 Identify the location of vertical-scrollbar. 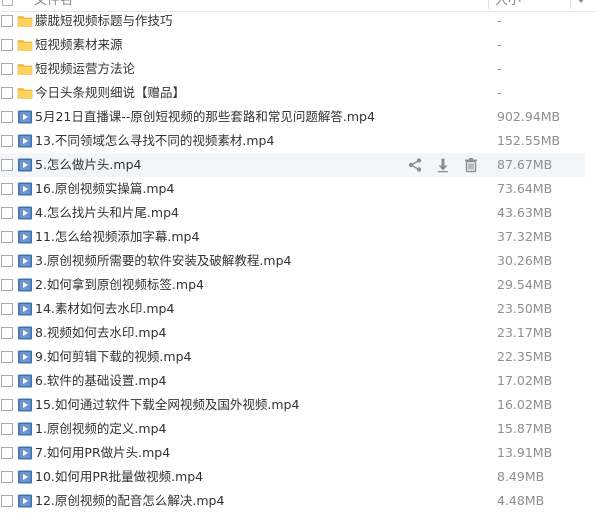
(590, 262).